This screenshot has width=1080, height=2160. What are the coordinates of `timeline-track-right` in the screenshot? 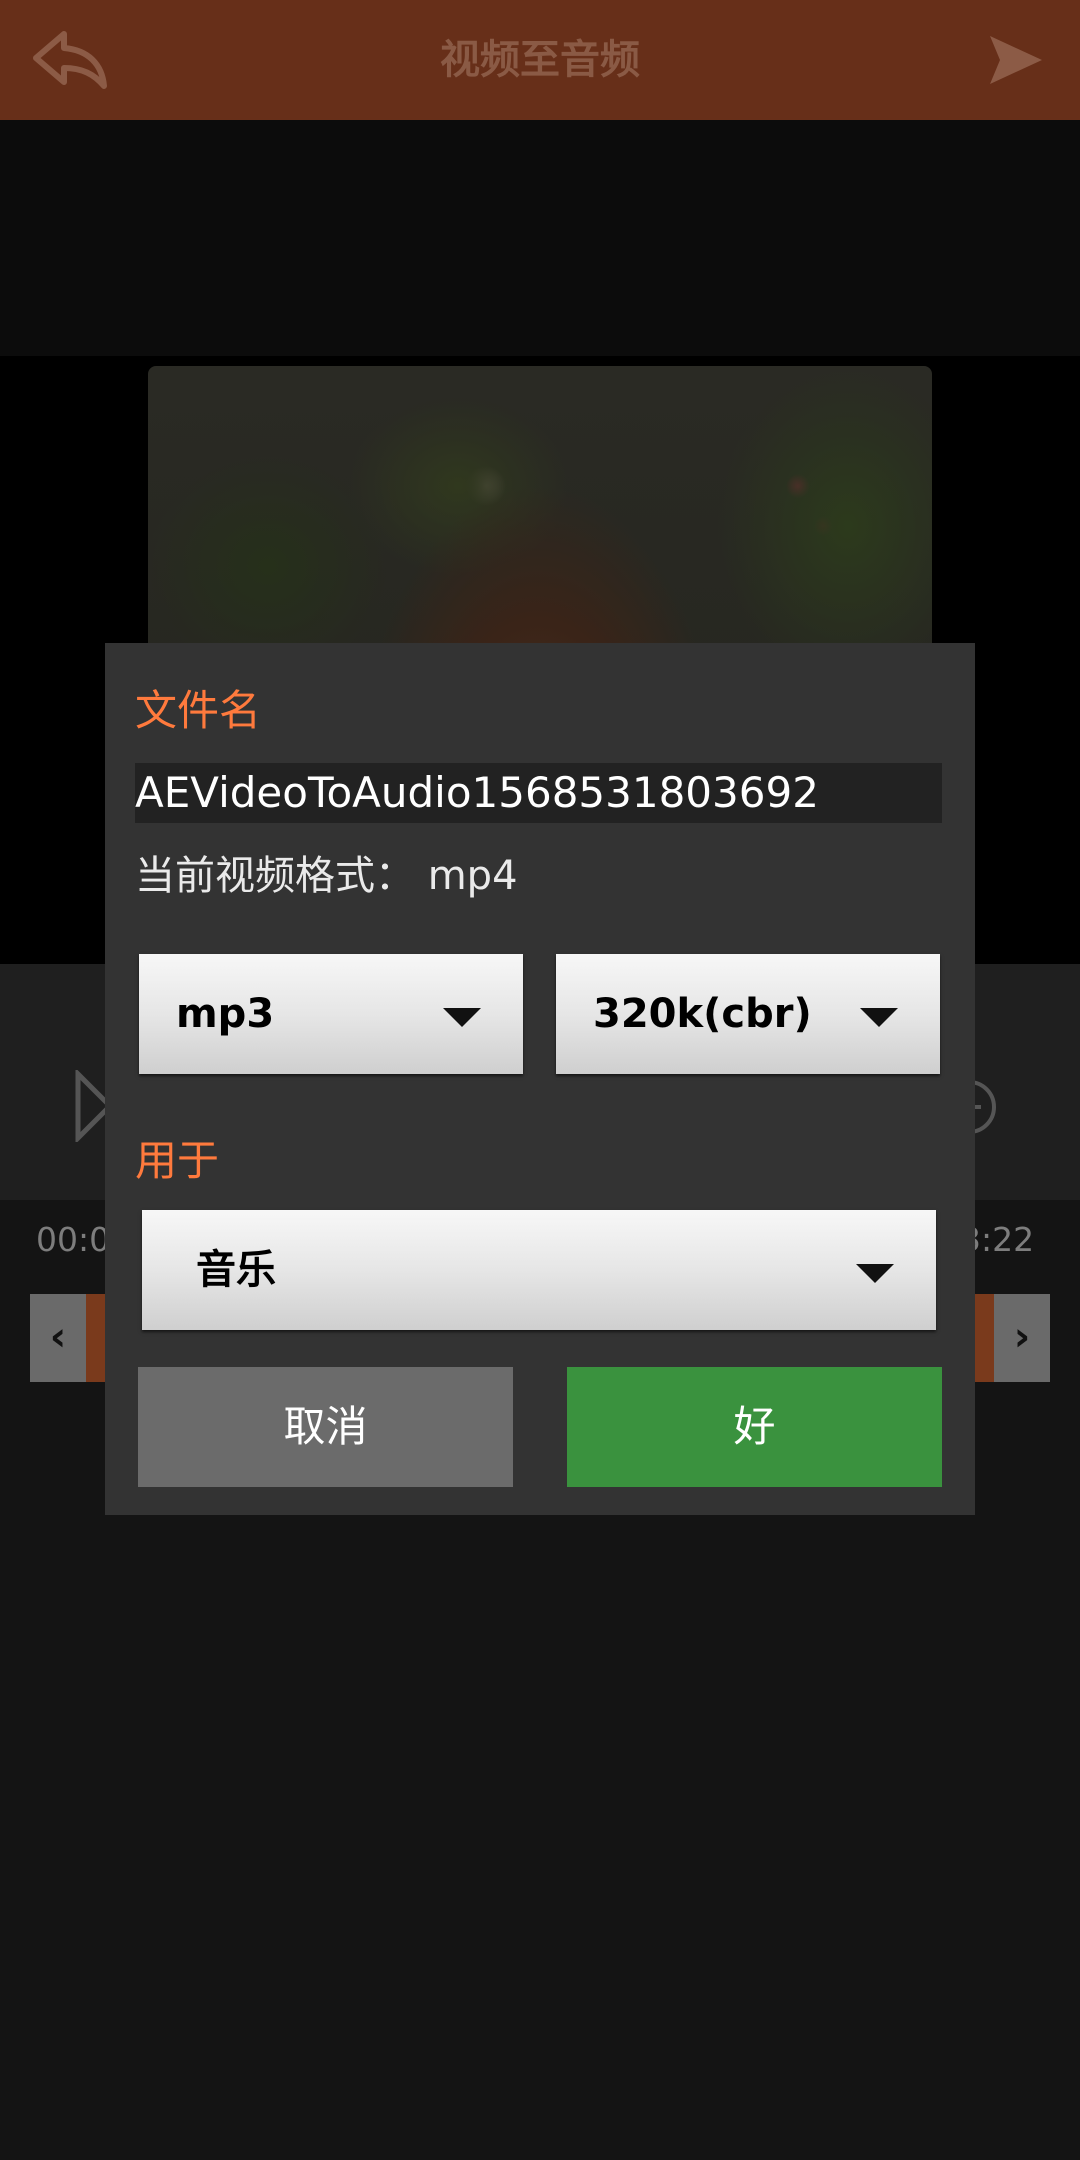 It's located at (984, 1338).